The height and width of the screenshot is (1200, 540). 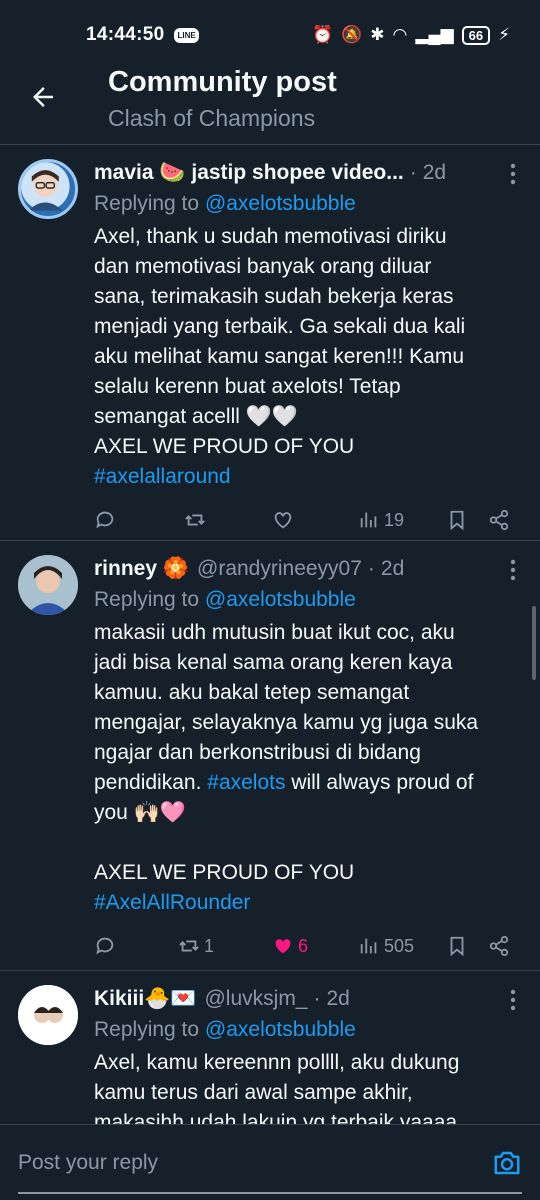 I want to click on community-name: Clash of Champions, so click(x=222, y=118).